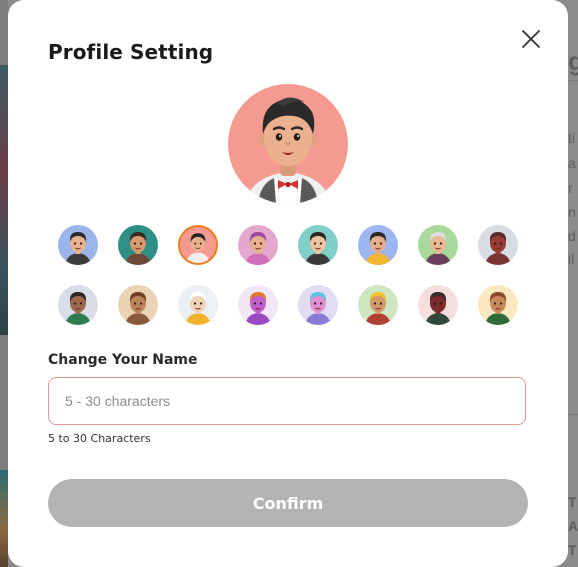 The height and width of the screenshot is (567, 578). What do you see at coordinates (138, 248) in the screenshot?
I see `avatar-man-teal-icon` at bounding box center [138, 248].